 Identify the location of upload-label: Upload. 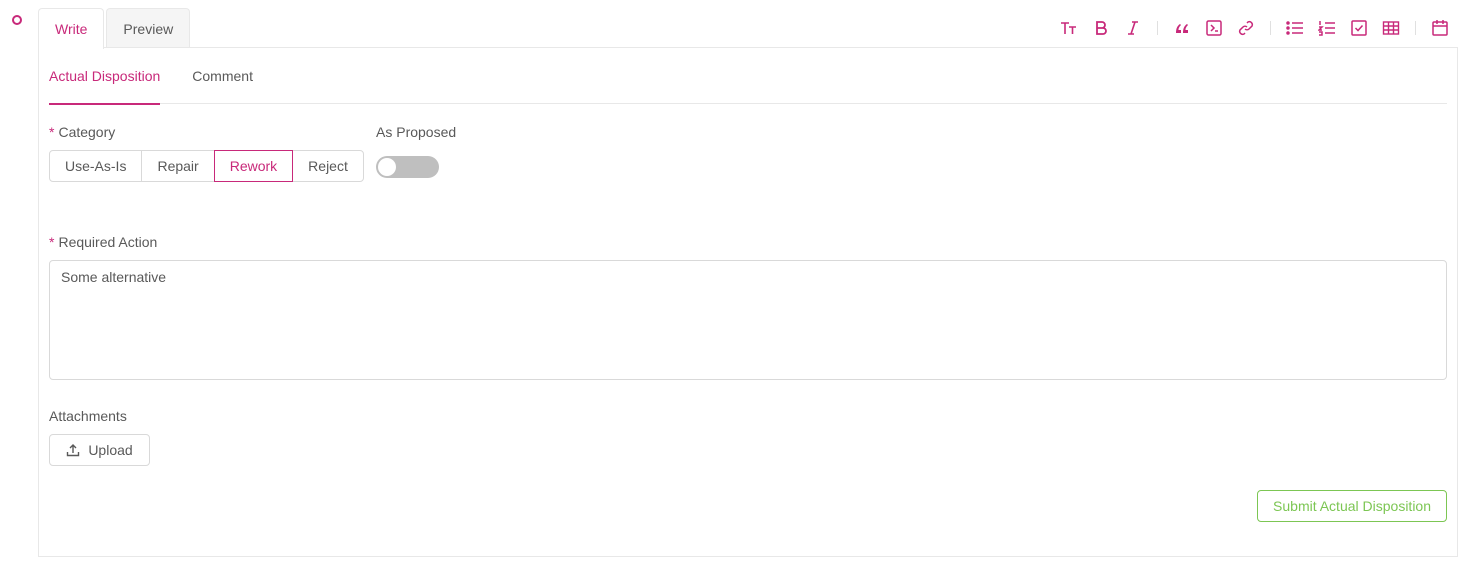
(110, 450).